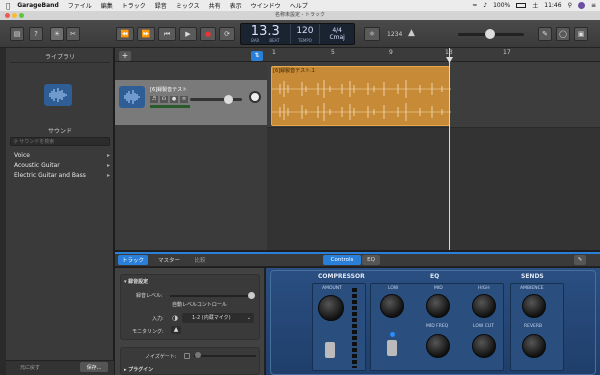  Describe the element at coordinates (14, 15) in the screenshot. I see `minimize-button` at that location.